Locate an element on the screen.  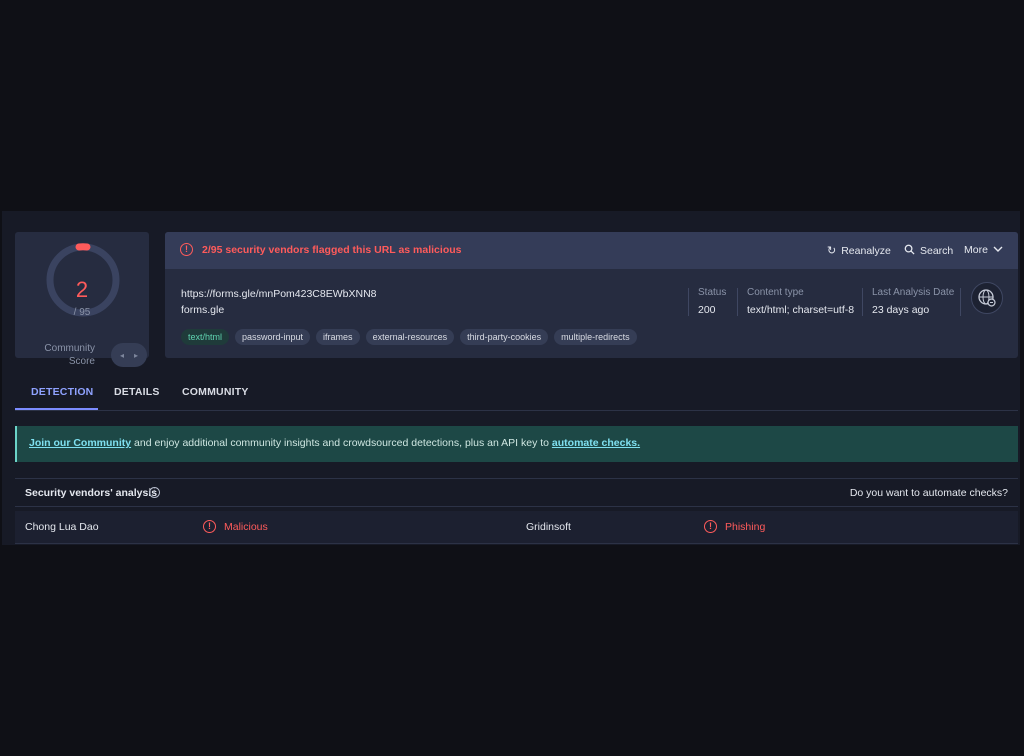
automate-checks-link: automate checks. is located at coordinates (596, 443).